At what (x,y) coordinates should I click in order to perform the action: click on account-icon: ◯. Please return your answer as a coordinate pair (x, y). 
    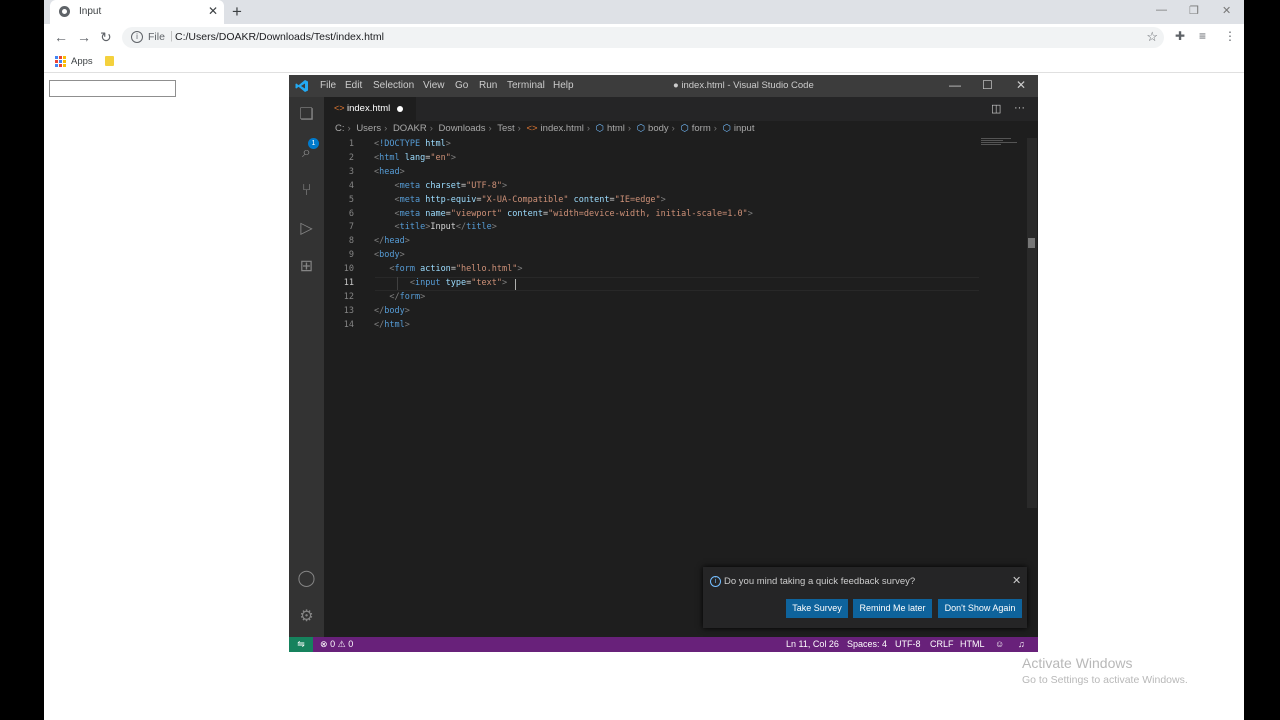
    Looking at the image, I should click on (306, 578).